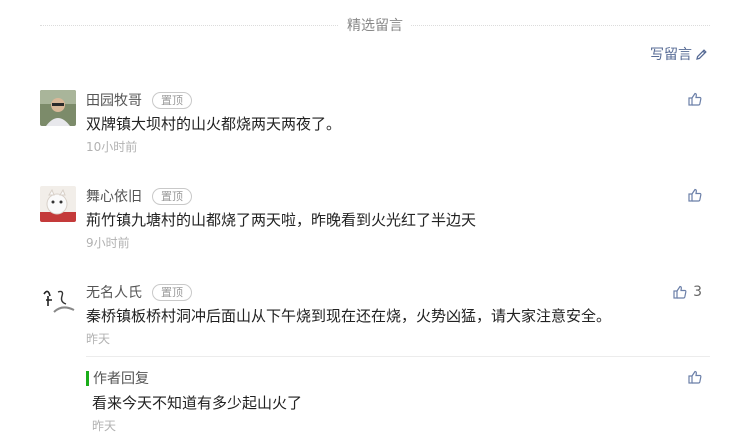  I want to click on comment-content: 双牌镇大坝村的山火都烧两天两夜了。, so click(214, 124).